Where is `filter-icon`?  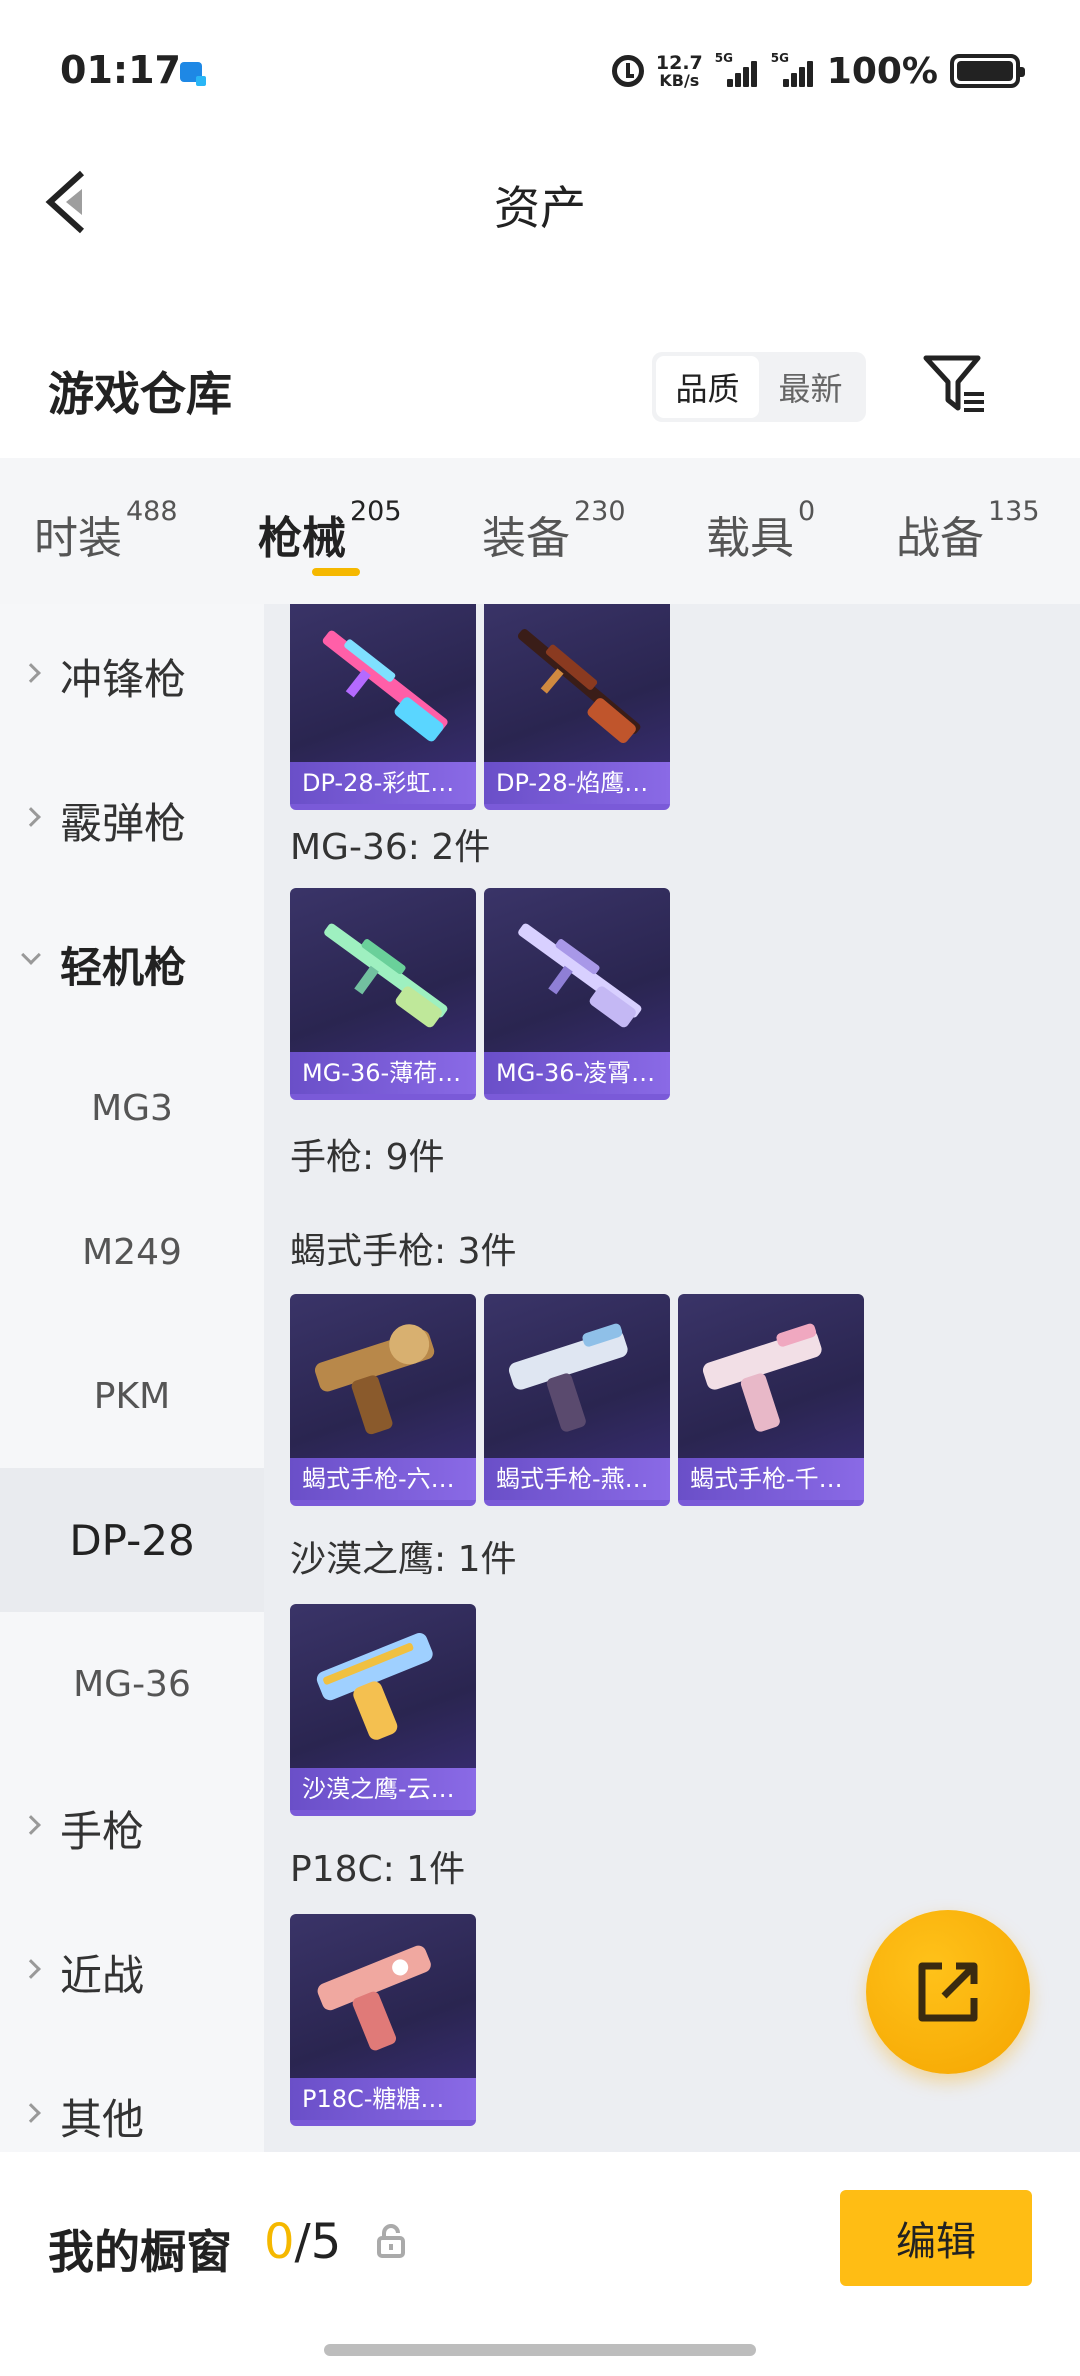
filter-icon is located at coordinates (954, 385).